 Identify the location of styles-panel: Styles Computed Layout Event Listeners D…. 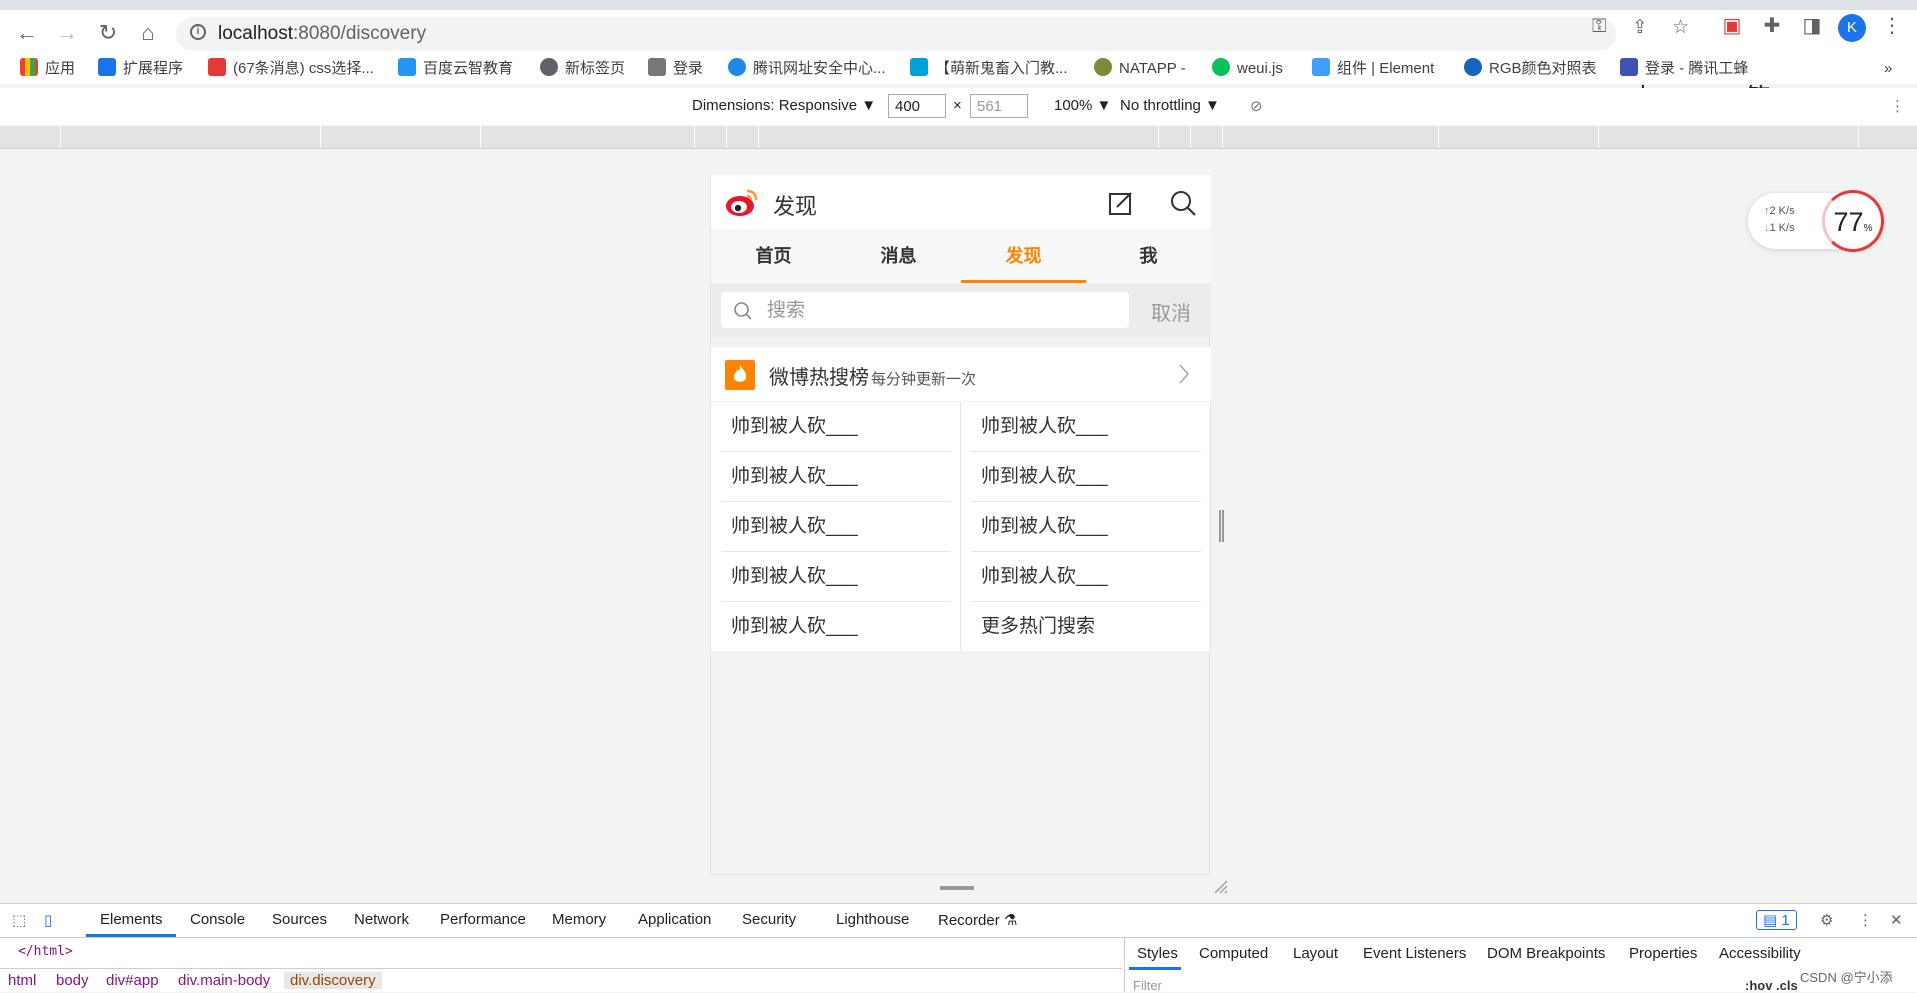
(1520, 965).